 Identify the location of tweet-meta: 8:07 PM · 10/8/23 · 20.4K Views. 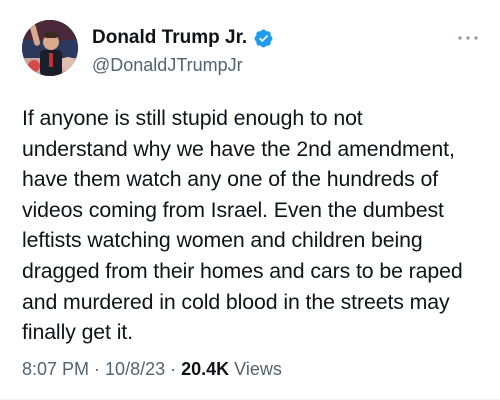
(152, 369).